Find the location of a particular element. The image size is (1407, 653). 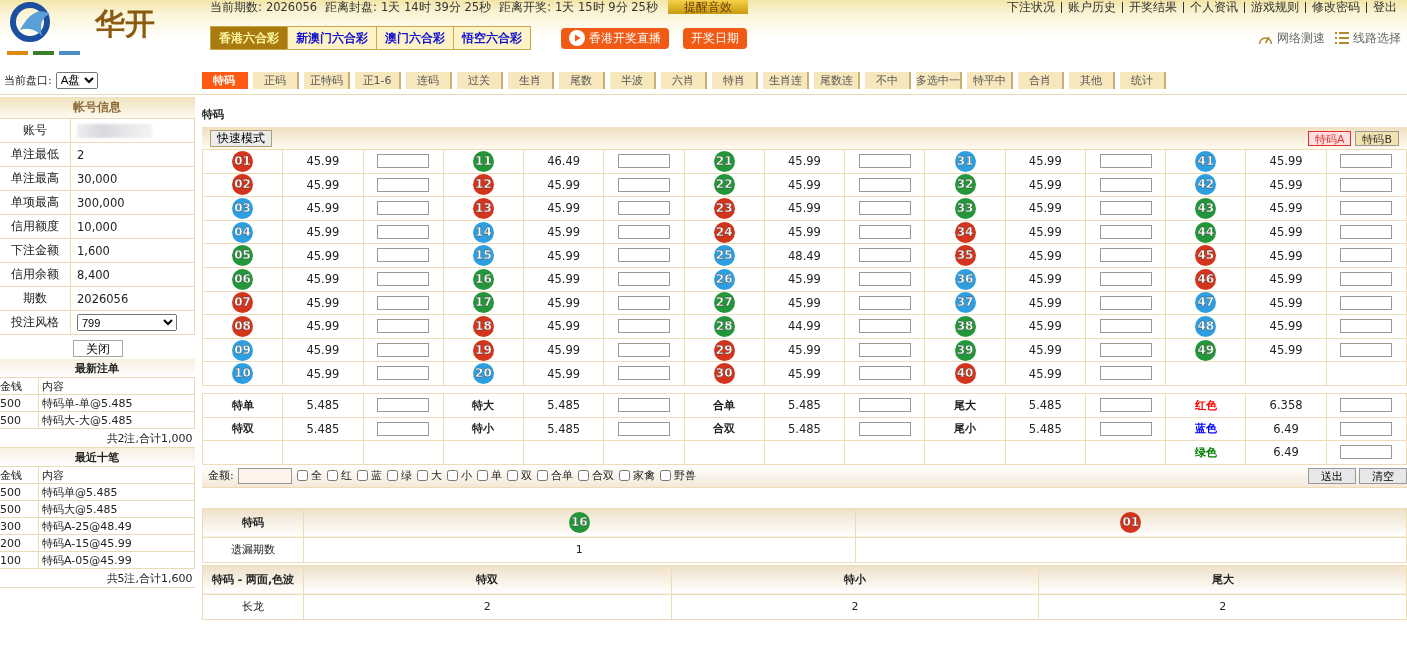

game-tab: 过关 is located at coordinates (480, 80).